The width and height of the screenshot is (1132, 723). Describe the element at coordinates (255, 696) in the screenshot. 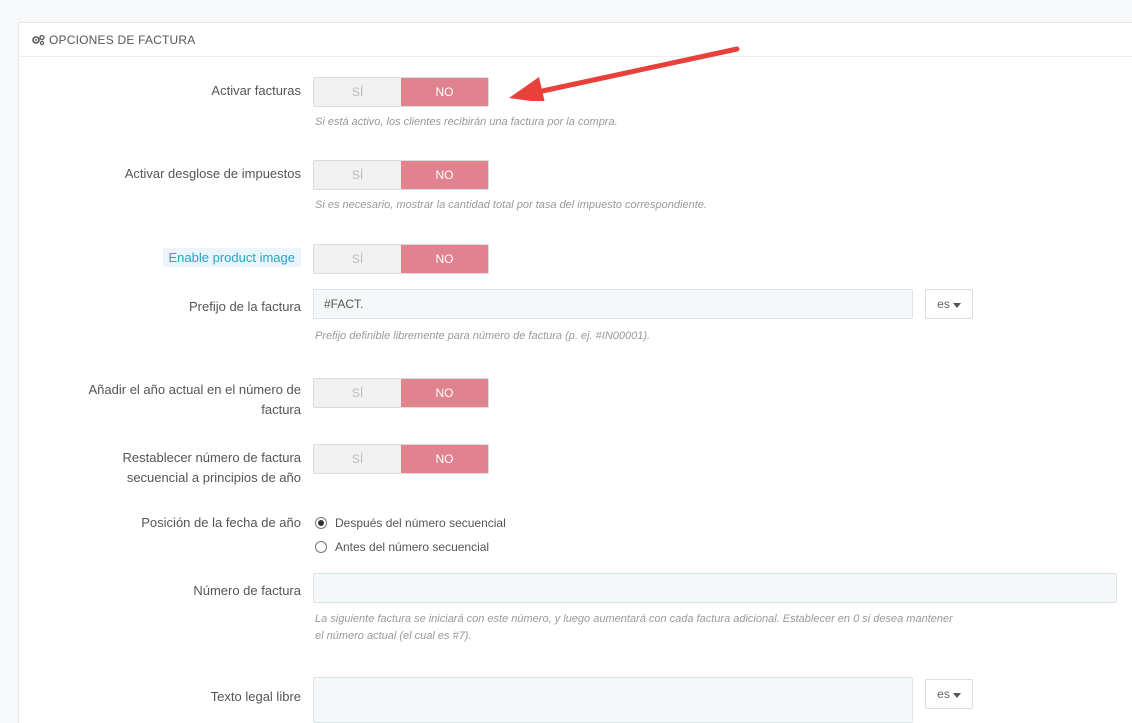

I see `texto-legal-label: Texto legal libre` at that location.